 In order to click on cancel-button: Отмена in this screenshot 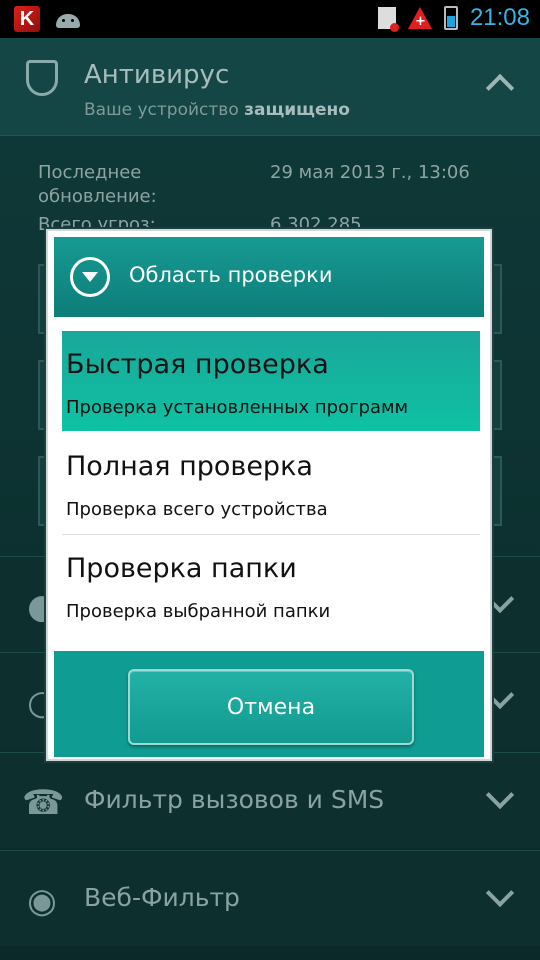, I will do `click(271, 707)`.